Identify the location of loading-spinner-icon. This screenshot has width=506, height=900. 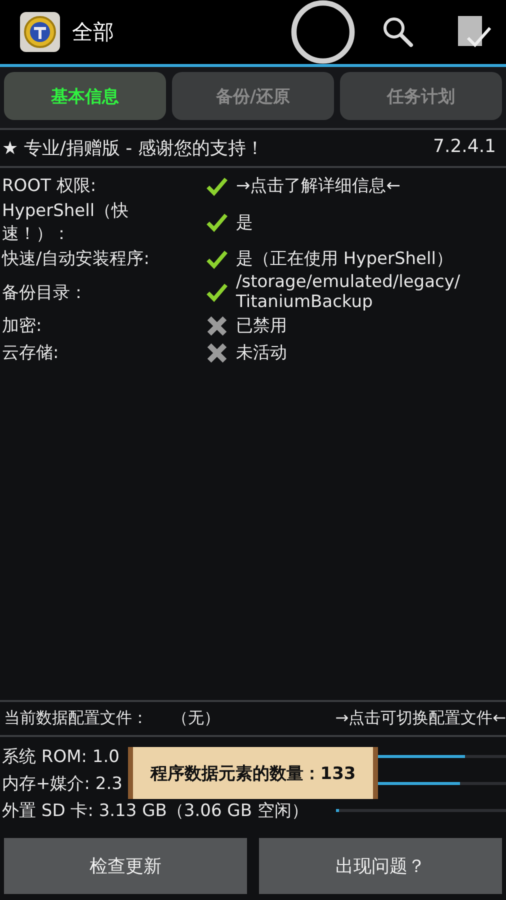
(323, 32).